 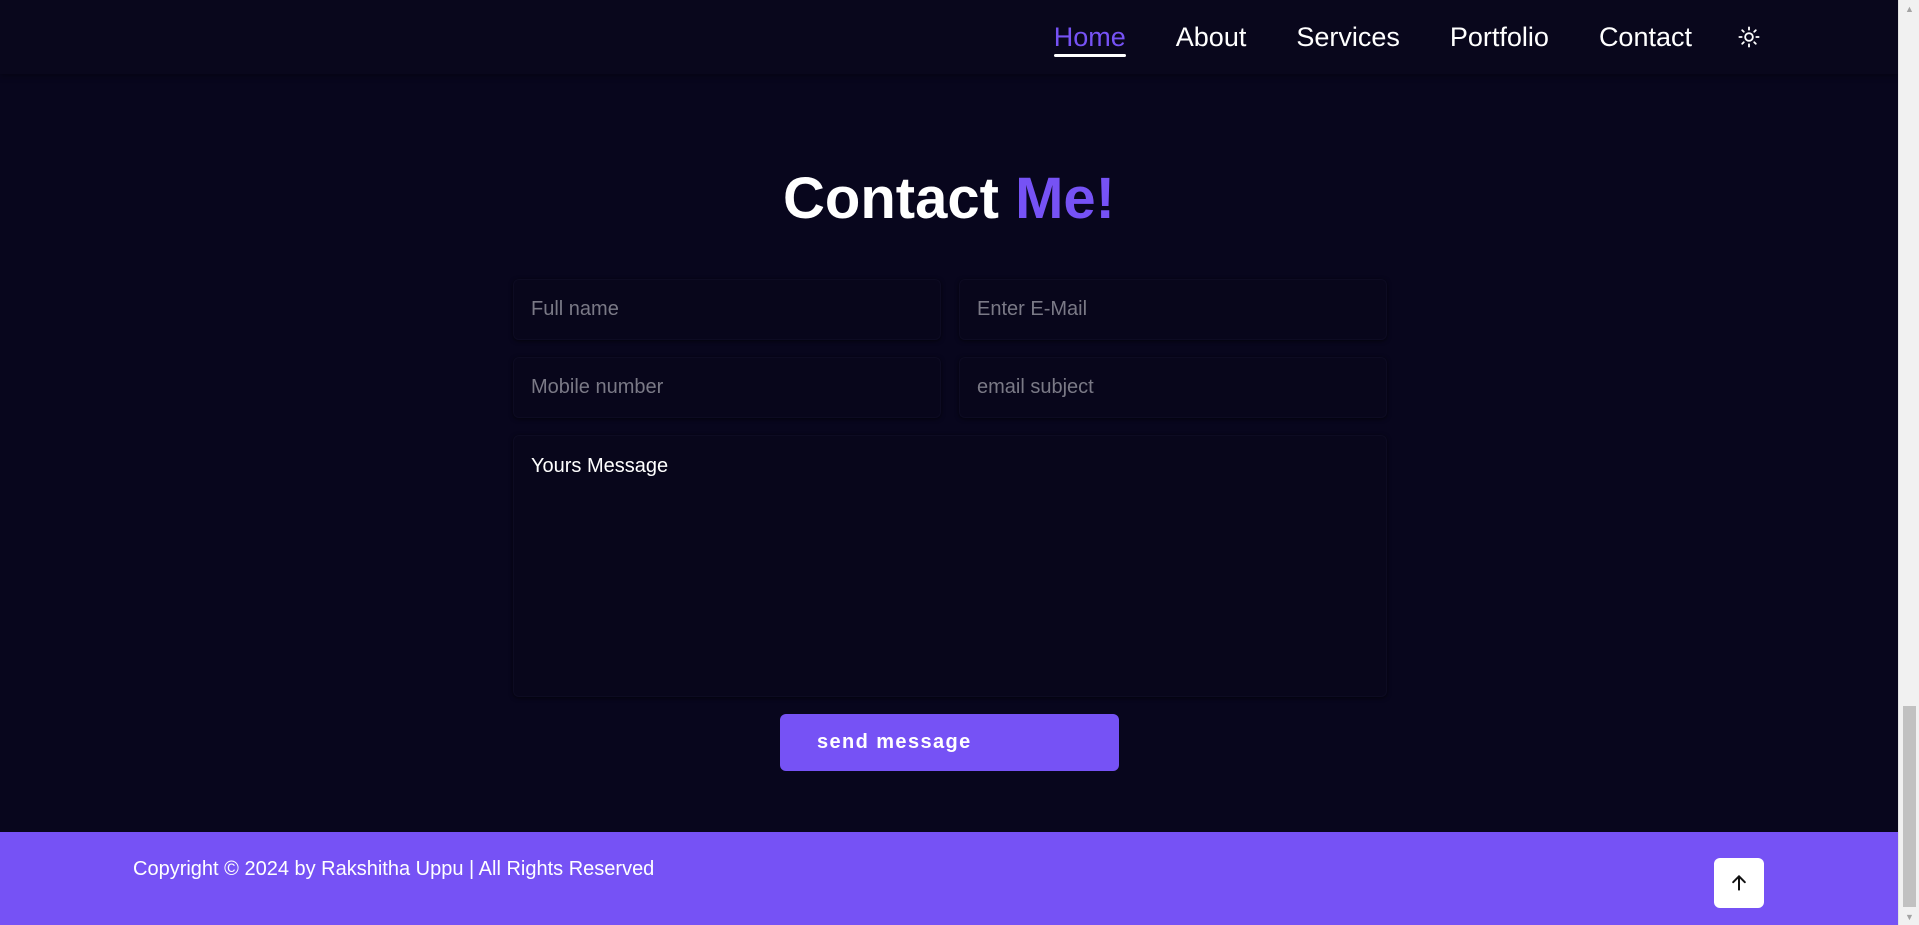 I want to click on scroll-to-top-button, so click(x=1739, y=883).